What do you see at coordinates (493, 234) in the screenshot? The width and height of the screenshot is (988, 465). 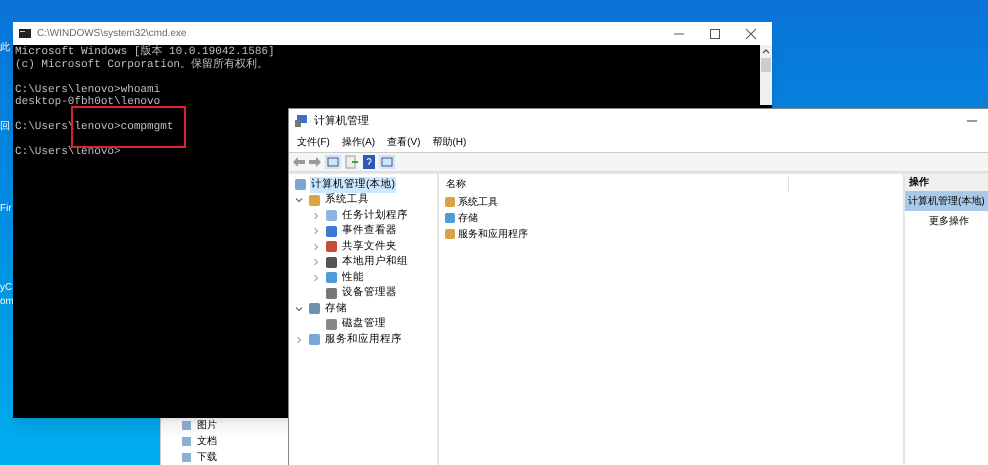 I see `list-item: 服务和应用程序` at bounding box center [493, 234].